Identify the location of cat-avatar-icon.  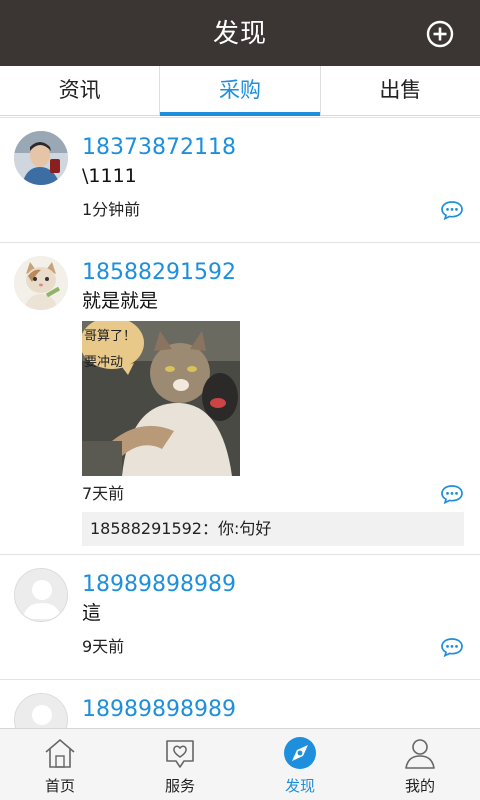
(41, 283).